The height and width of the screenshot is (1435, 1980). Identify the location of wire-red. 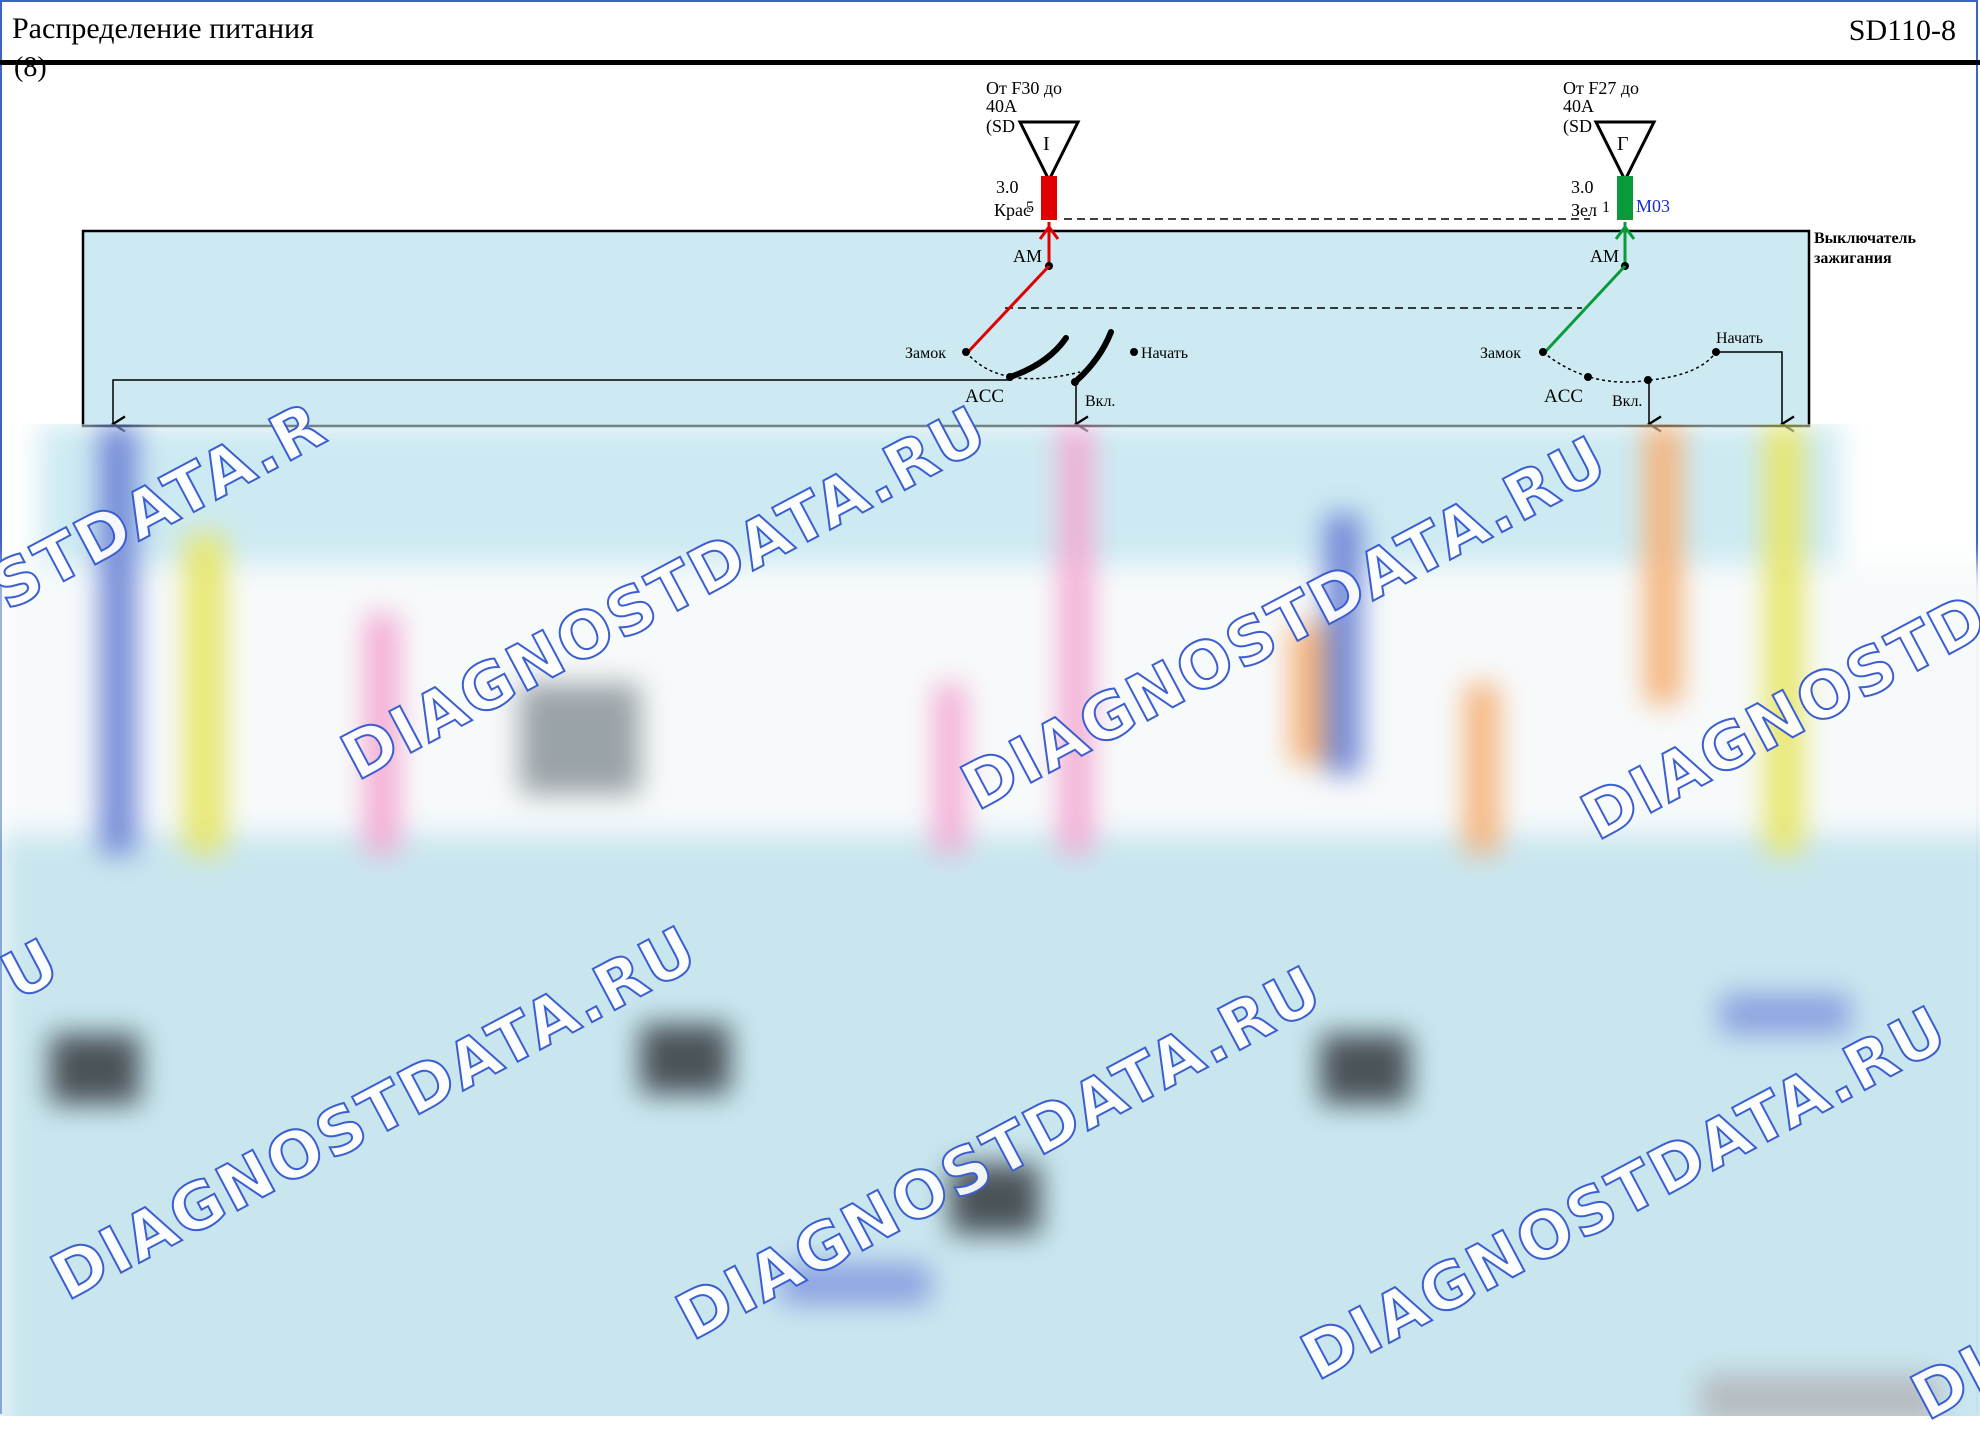
(1049, 198).